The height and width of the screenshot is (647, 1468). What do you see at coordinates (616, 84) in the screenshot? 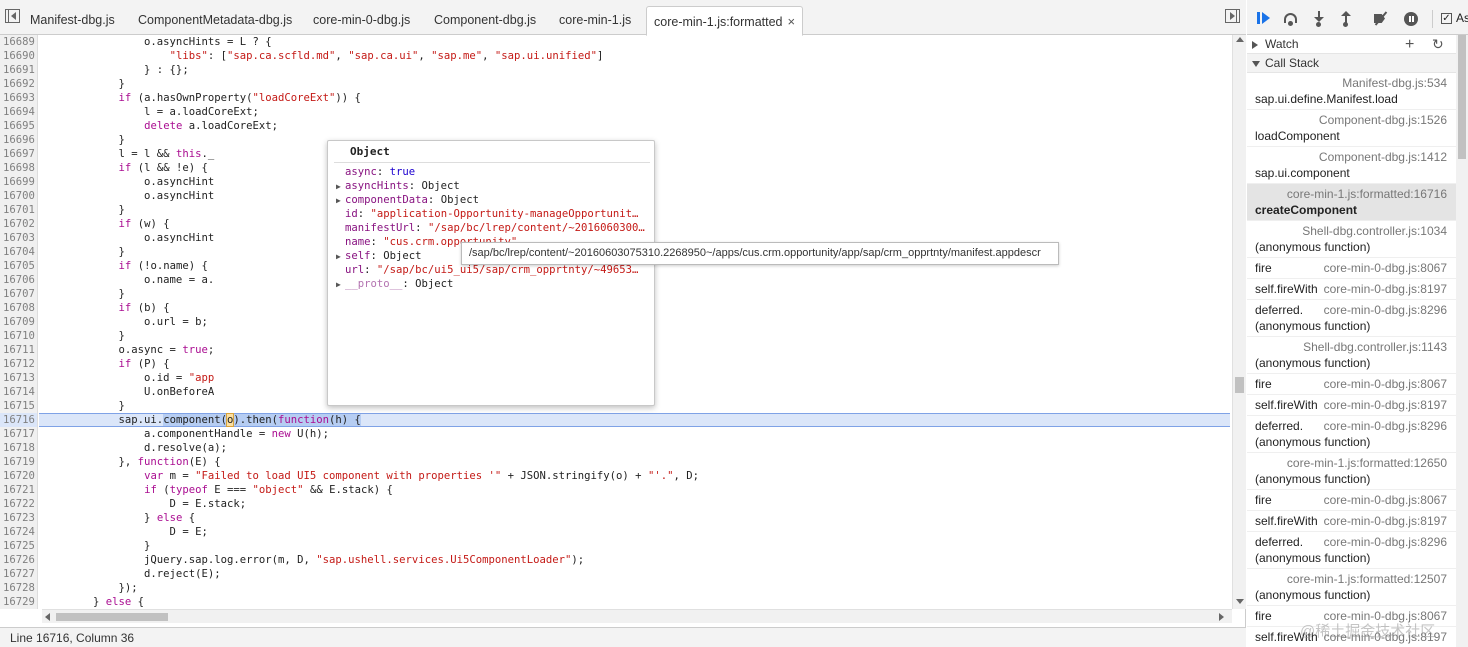
I see `code-line: 16692 }` at bounding box center [616, 84].